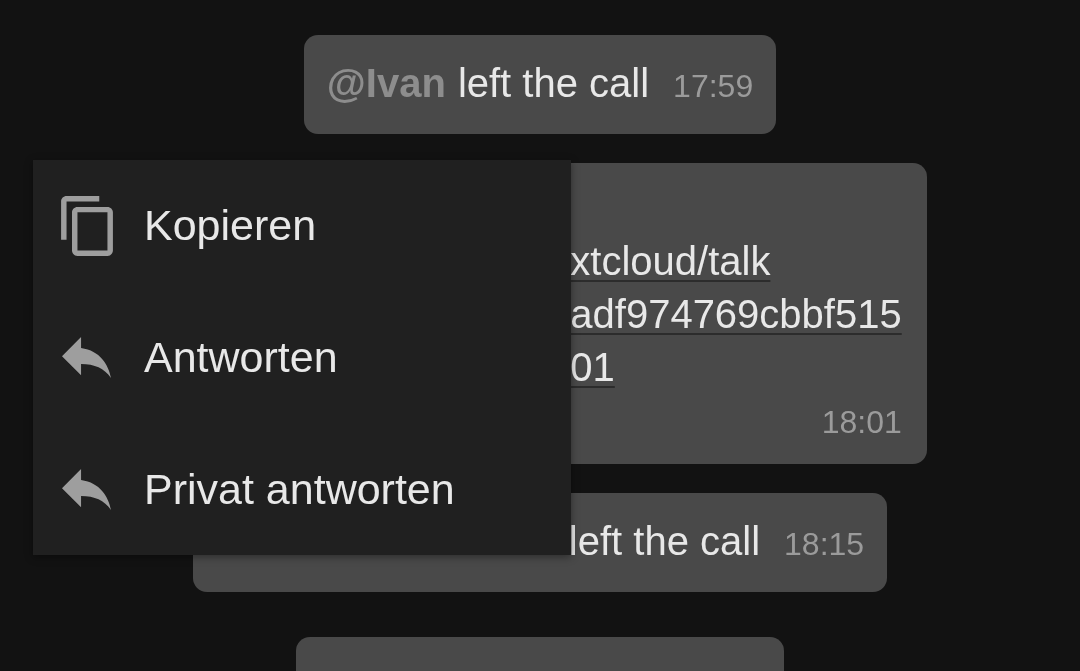 This screenshot has width=1080, height=671. I want to click on copy-icon, so click(86, 225).